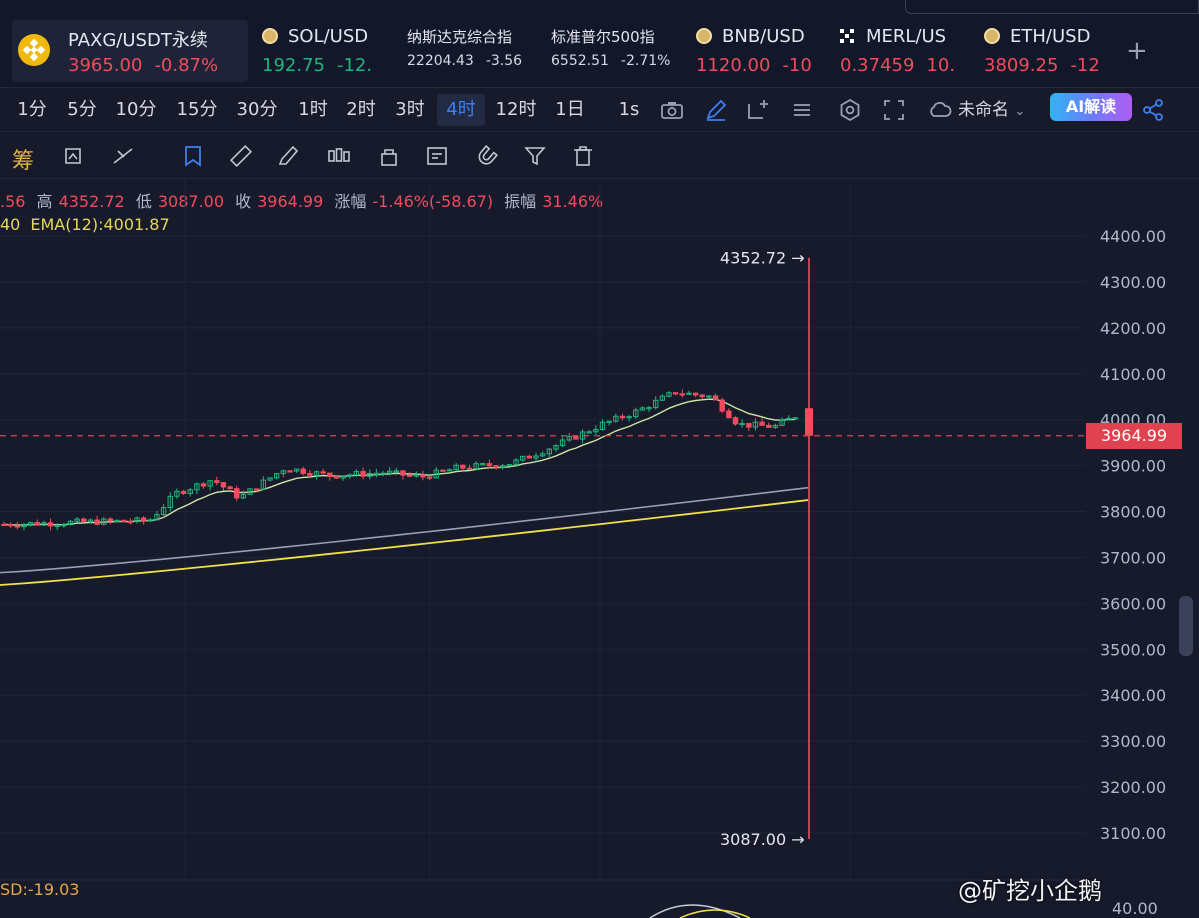 This screenshot has height=918, width=1199. What do you see at coordinates (361, 110) in the screenshot?
I see `interval-2h: 2时` at bounding box center [361, 110].